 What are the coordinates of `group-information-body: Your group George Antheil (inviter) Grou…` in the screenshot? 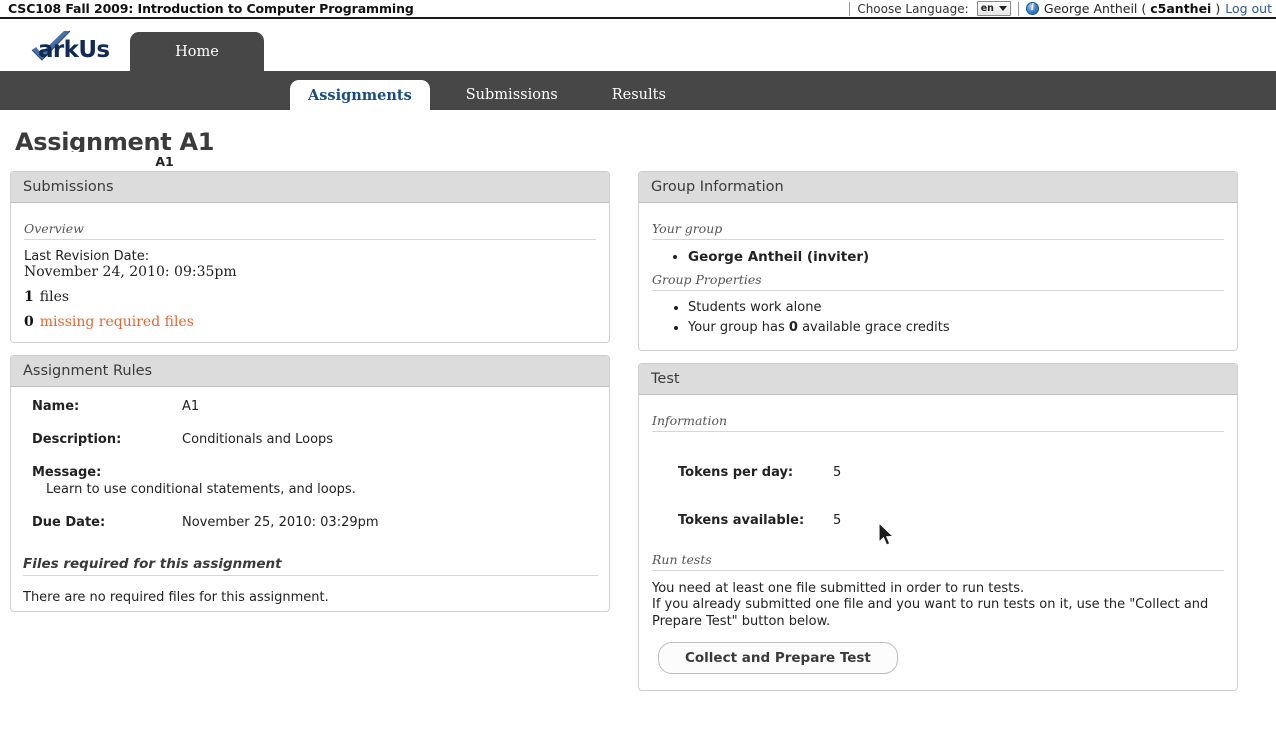 It's located at (938, 276).